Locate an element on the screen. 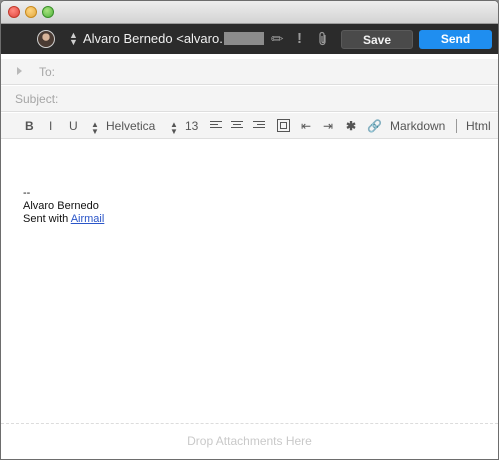 This screenshot has width=499, height=460. align-right-icon is located at coordinates (259, 126).